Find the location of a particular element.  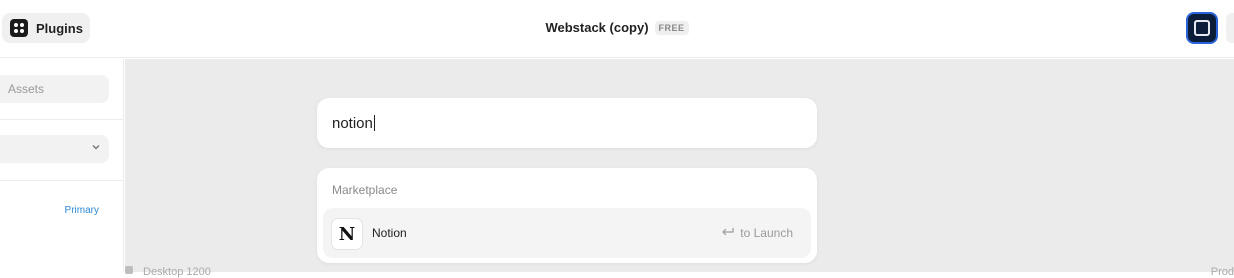

search-results-panel: Marketplace N Notion to Launch is located at coordinates (567, 215).